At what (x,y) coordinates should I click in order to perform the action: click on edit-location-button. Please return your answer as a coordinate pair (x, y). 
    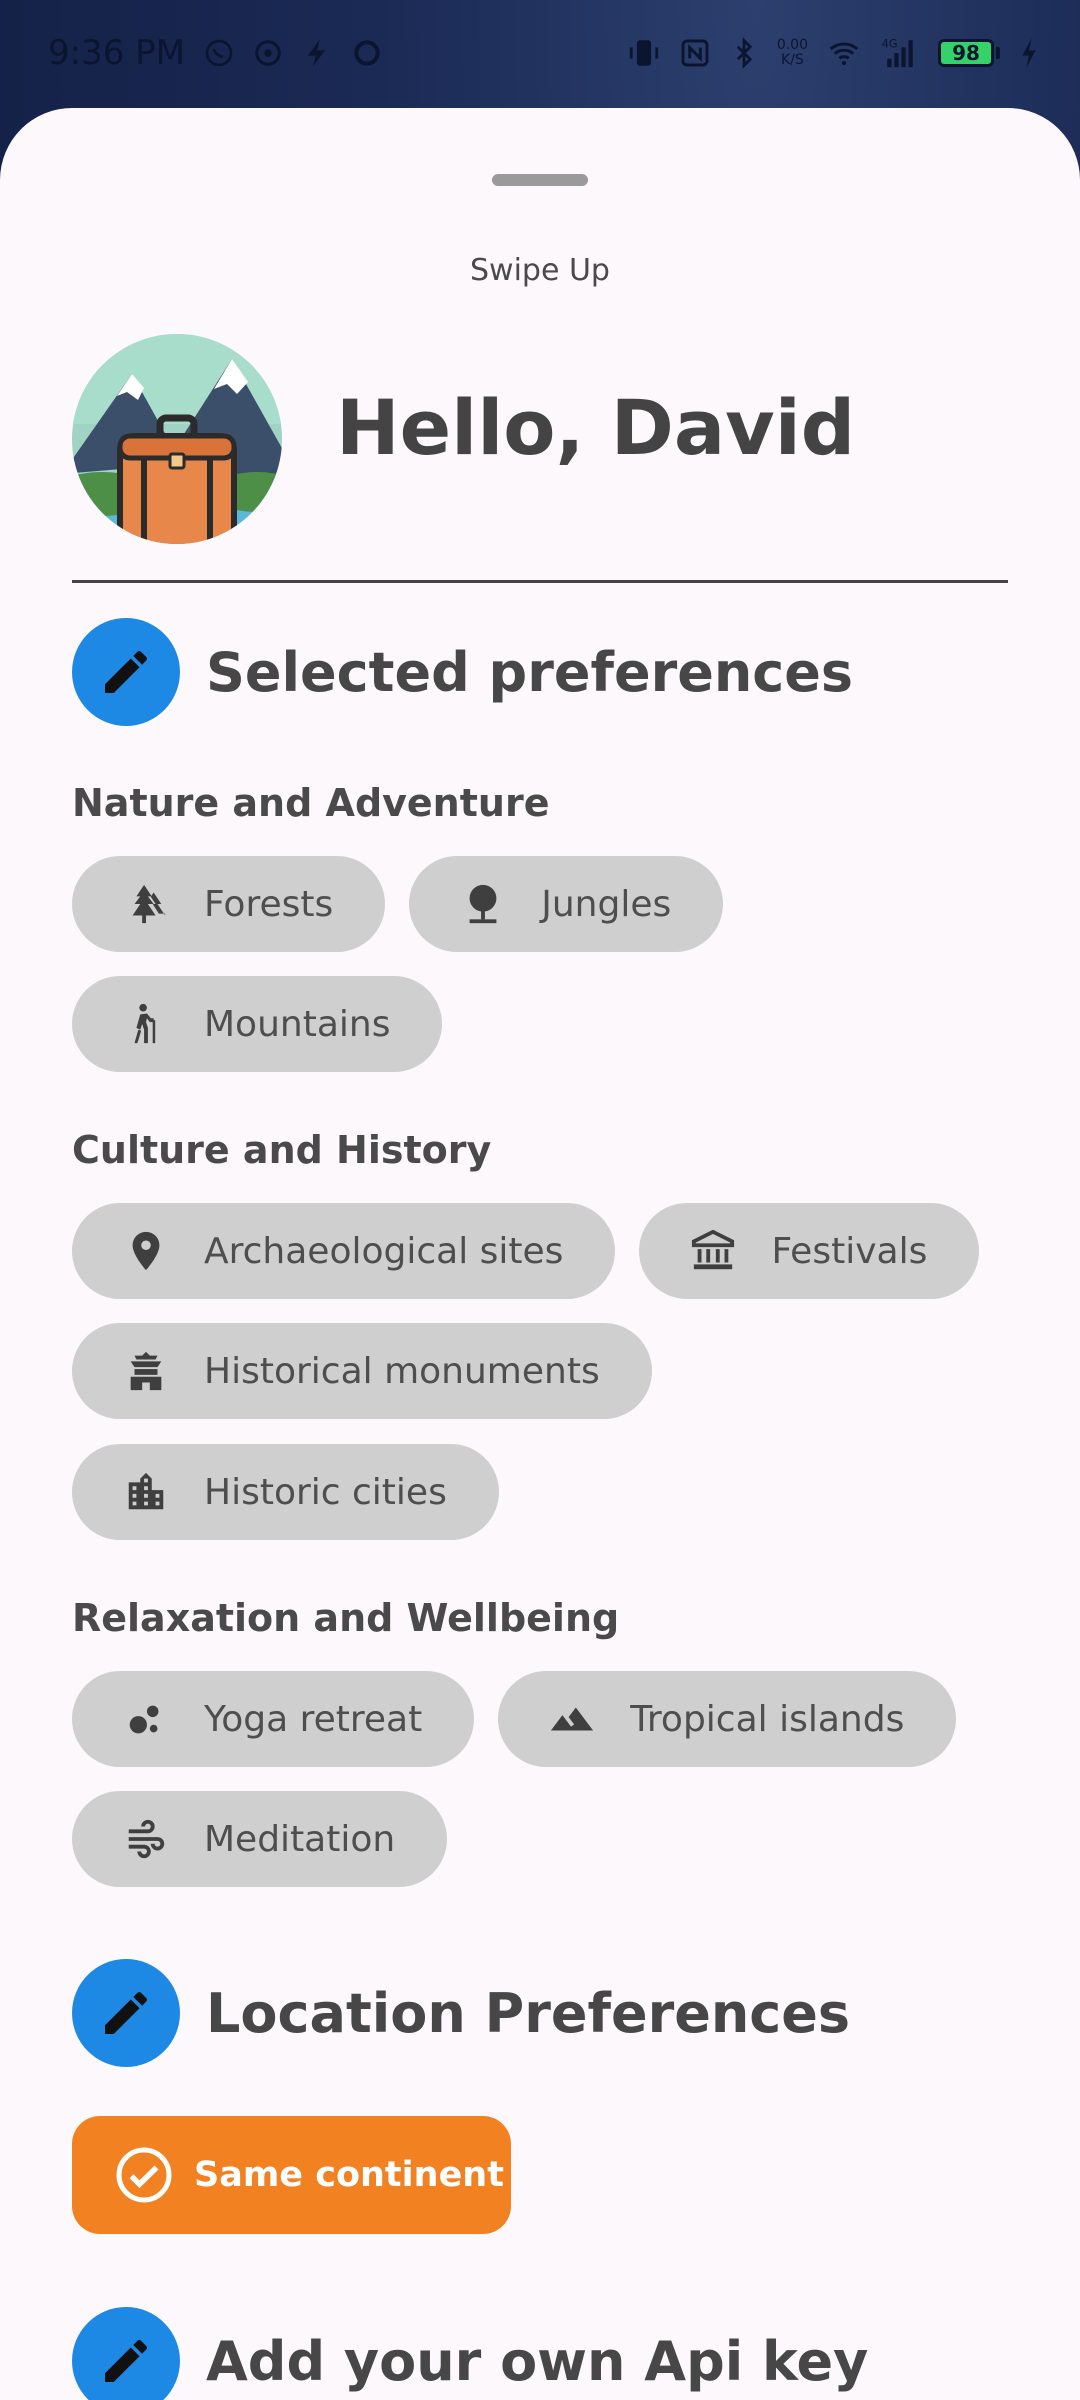
    Looking at the image, I should click on (126, 2013).